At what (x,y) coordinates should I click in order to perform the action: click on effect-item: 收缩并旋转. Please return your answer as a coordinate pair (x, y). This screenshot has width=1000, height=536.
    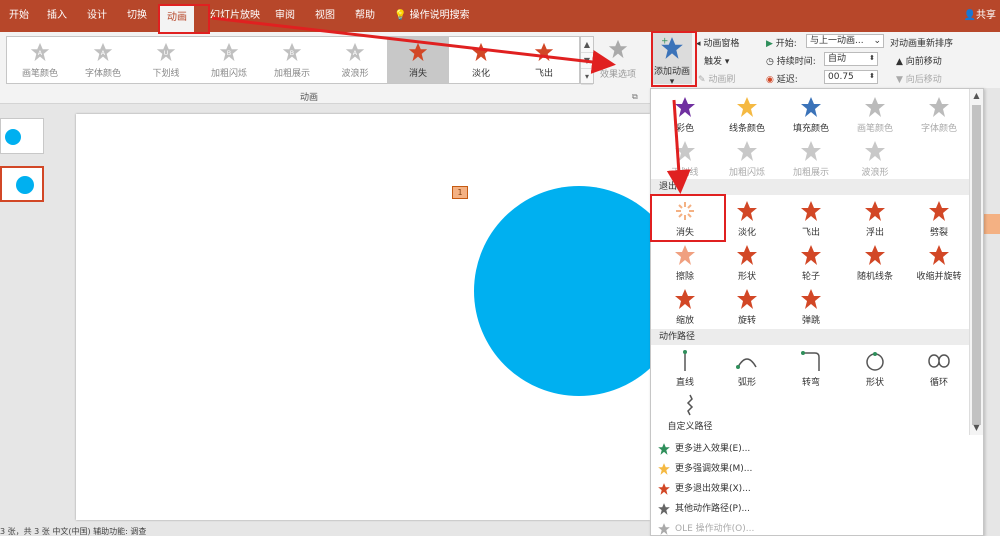
    Looking at the image, I should click on (939, 263).